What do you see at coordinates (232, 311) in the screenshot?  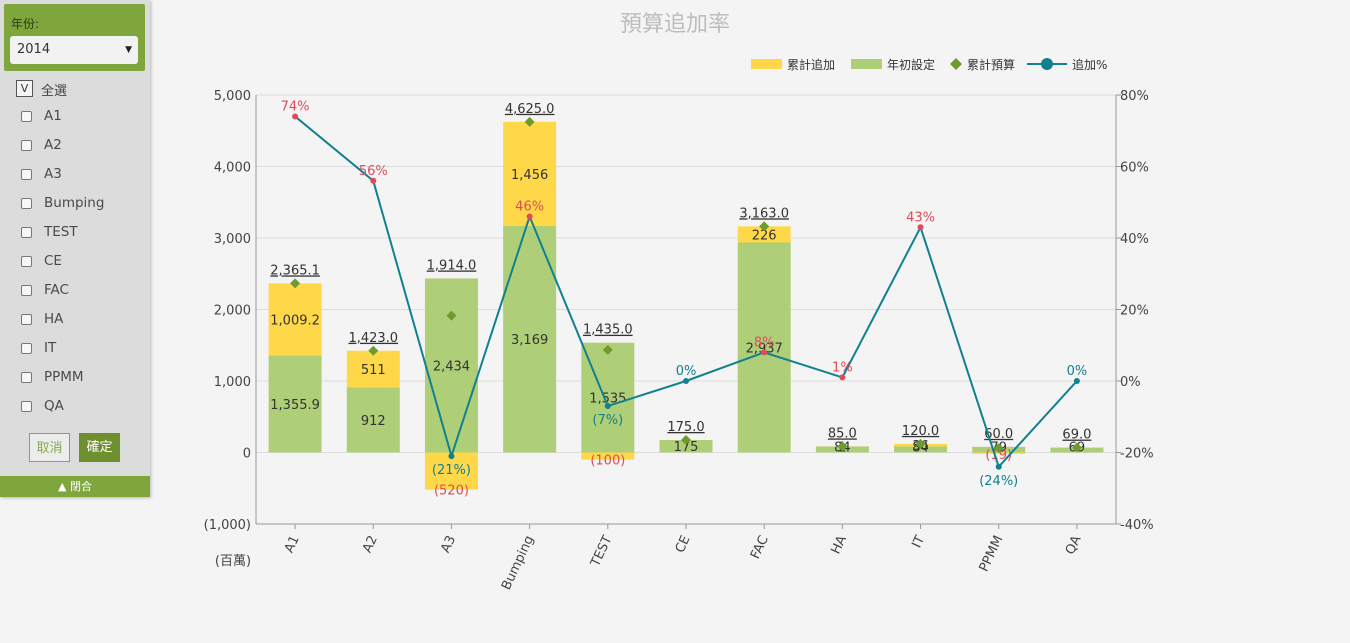 I see `y-tick-label: 2,000` at bounding box center [232, 311].